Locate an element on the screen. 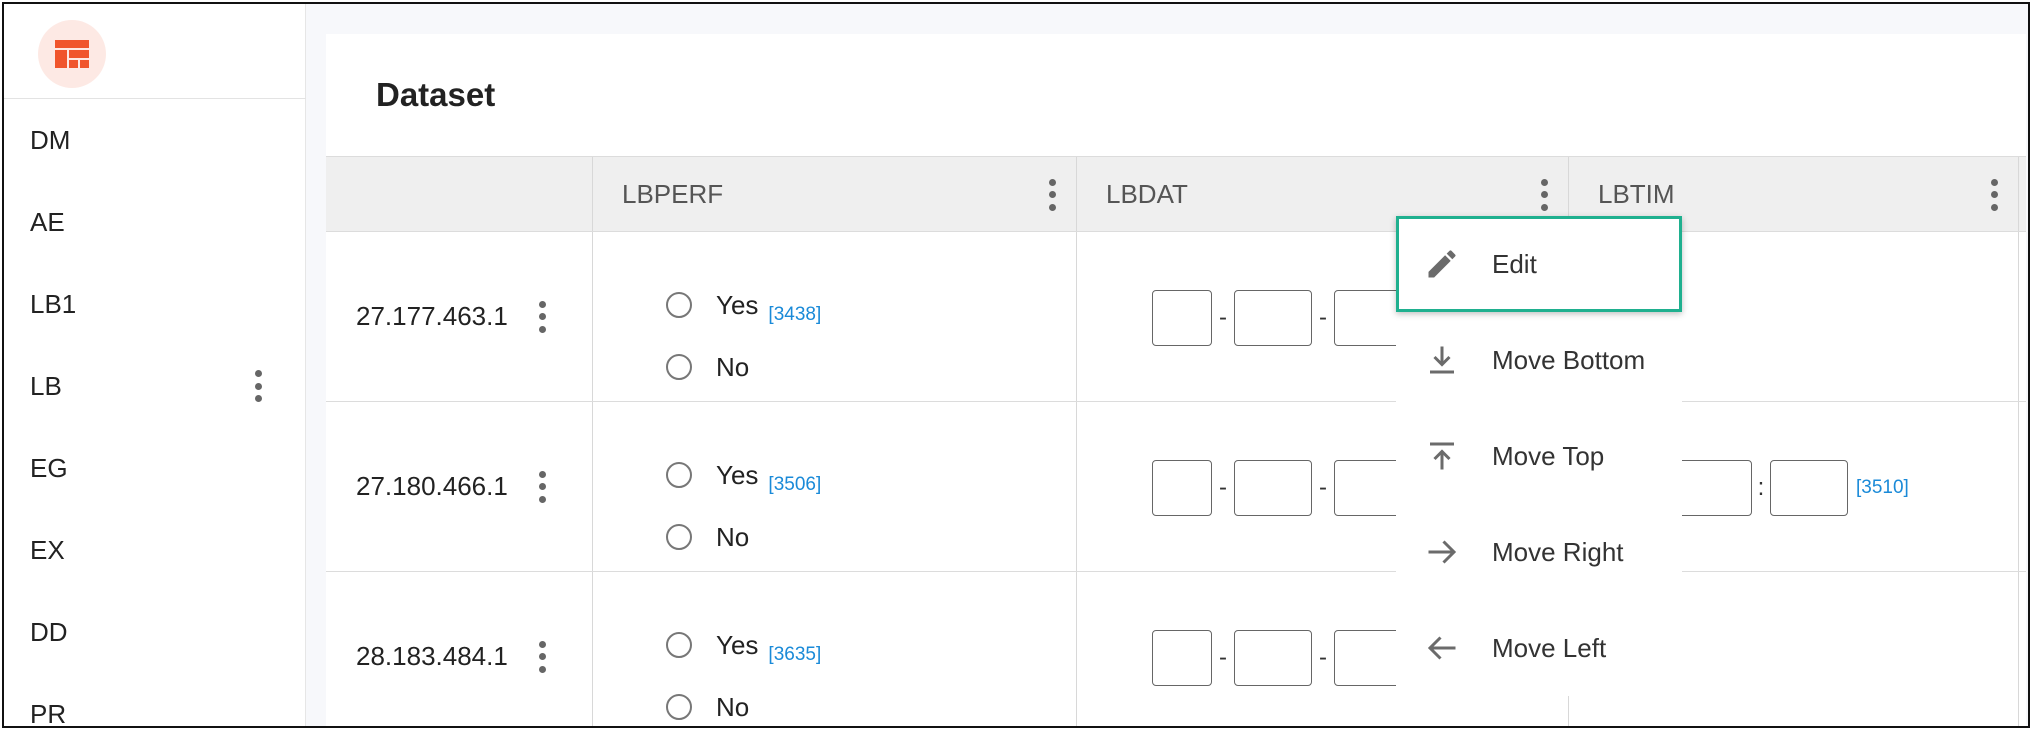 Image resolution: width=2042 pixels, height=738 pixels. sidebar-item-dm: DM is located at coordinates (155, 140).